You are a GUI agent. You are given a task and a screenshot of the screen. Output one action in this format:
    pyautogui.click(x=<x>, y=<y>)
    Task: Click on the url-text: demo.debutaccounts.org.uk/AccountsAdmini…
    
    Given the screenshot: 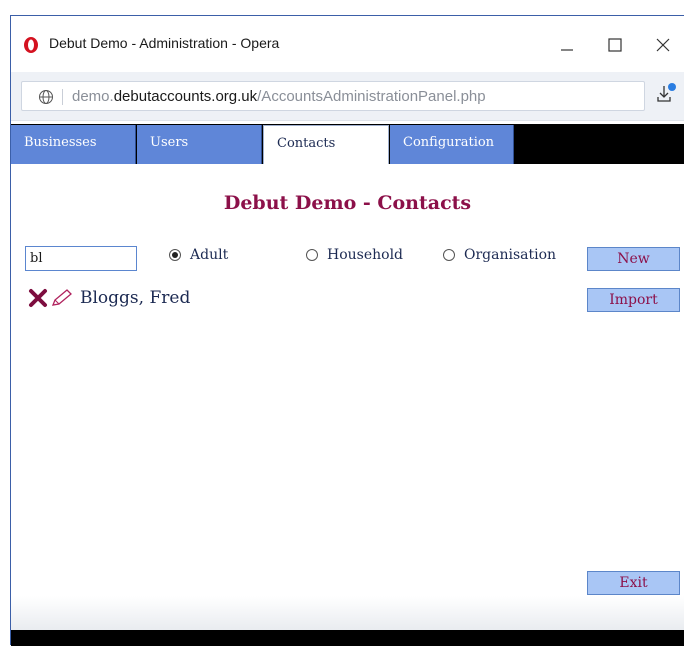 What is the action you would take?
    pyautogui.click(x=279, y=96)
    